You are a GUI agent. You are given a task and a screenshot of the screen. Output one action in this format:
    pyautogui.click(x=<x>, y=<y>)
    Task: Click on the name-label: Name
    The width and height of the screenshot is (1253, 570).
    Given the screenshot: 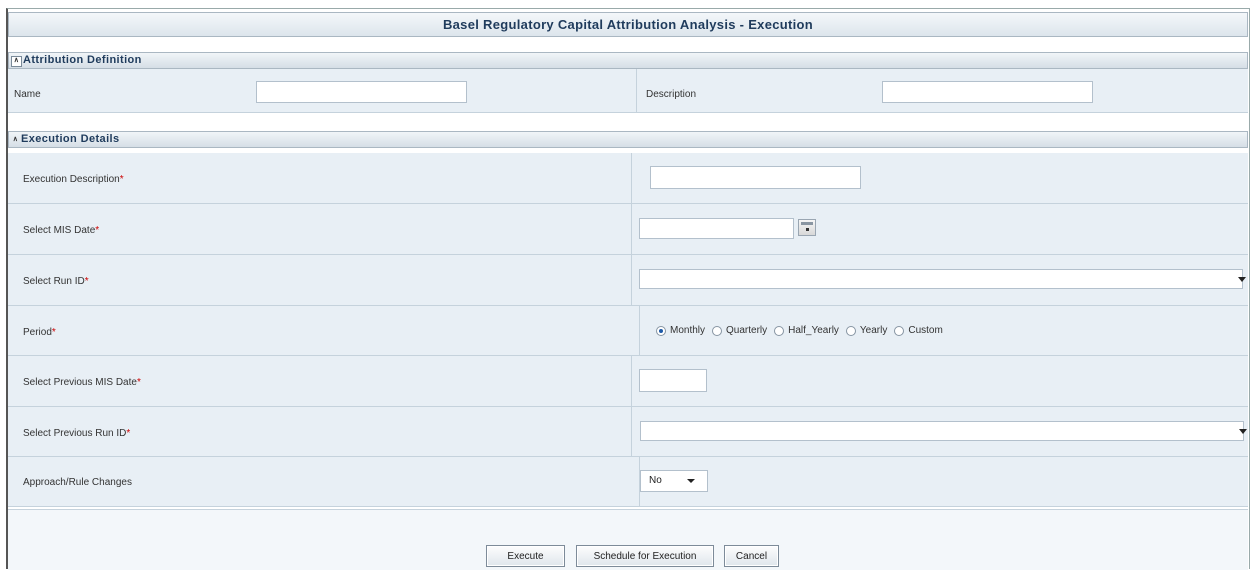 What is the action you would take?
    pyautogui.click(x=27, y=94)
    